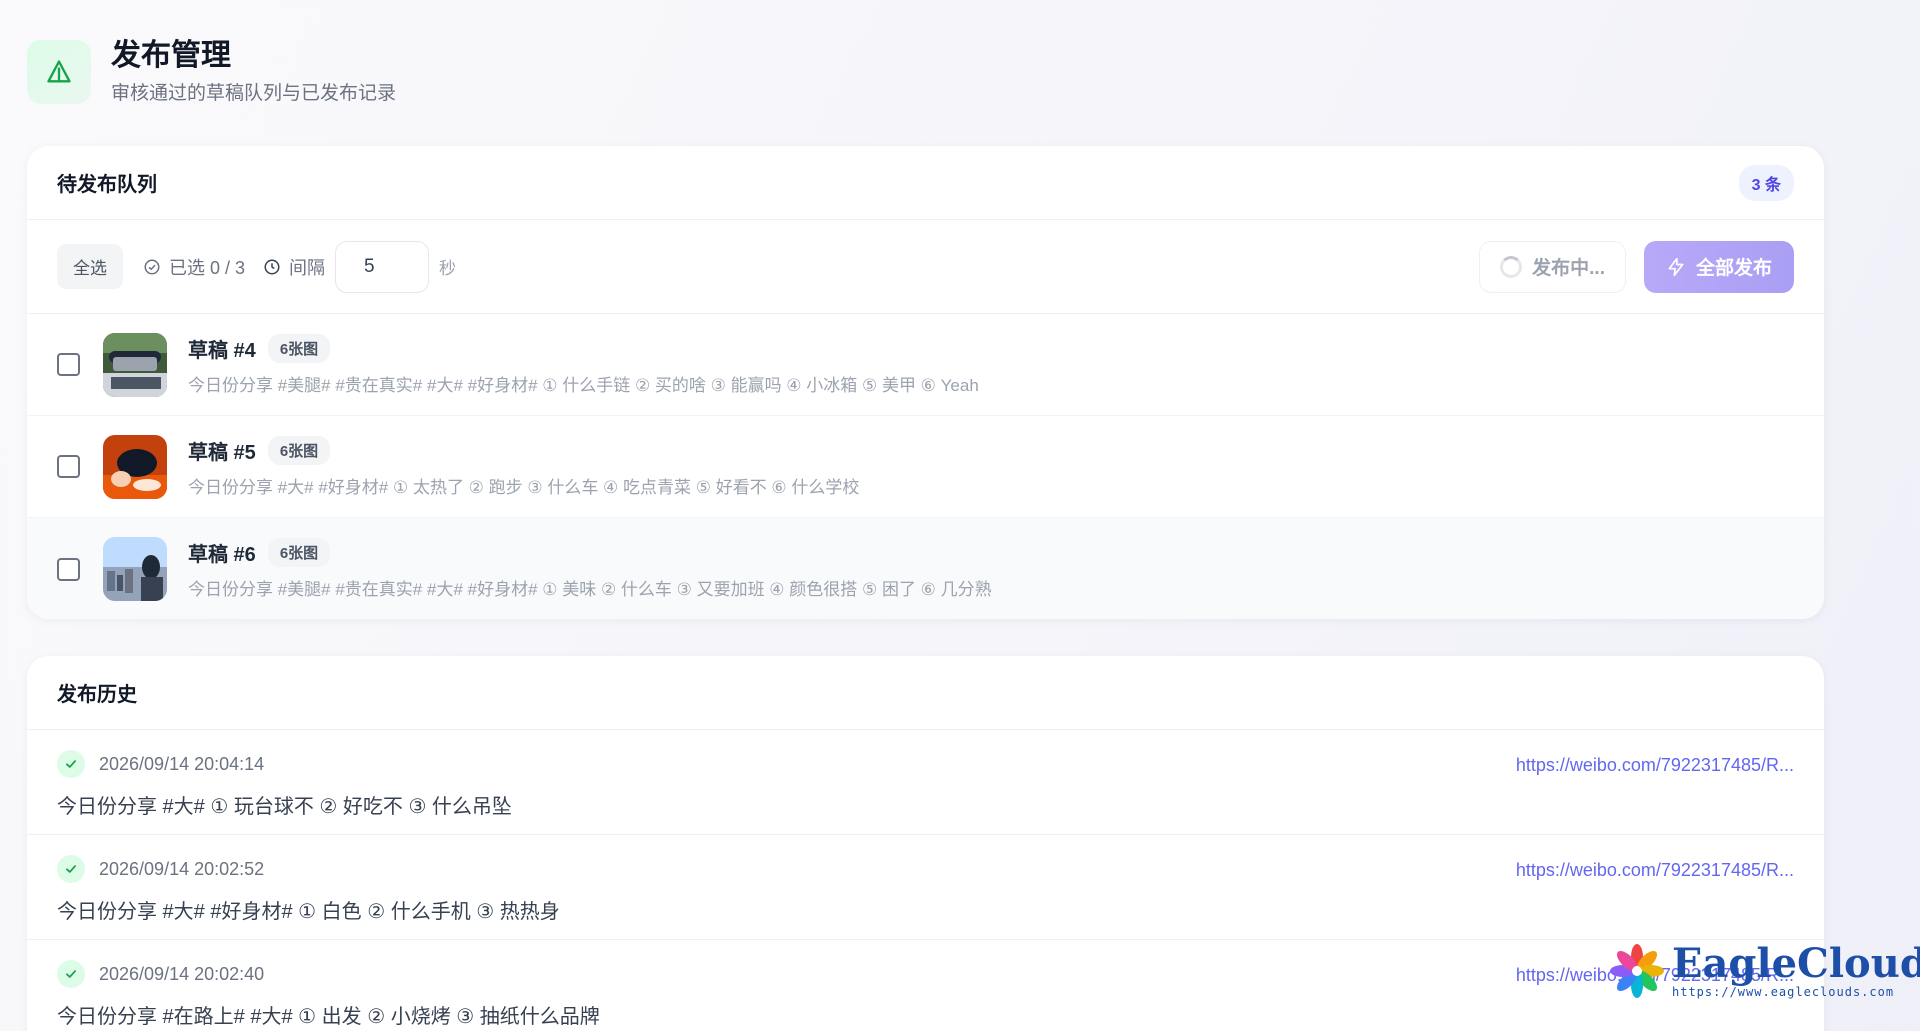 The image size is (1920, 1031). What do you see at coordinates (182, 973) in the screenshot?
I see `history-time: 2026/09/14 20:02:40` at bounding box center [182, 973].